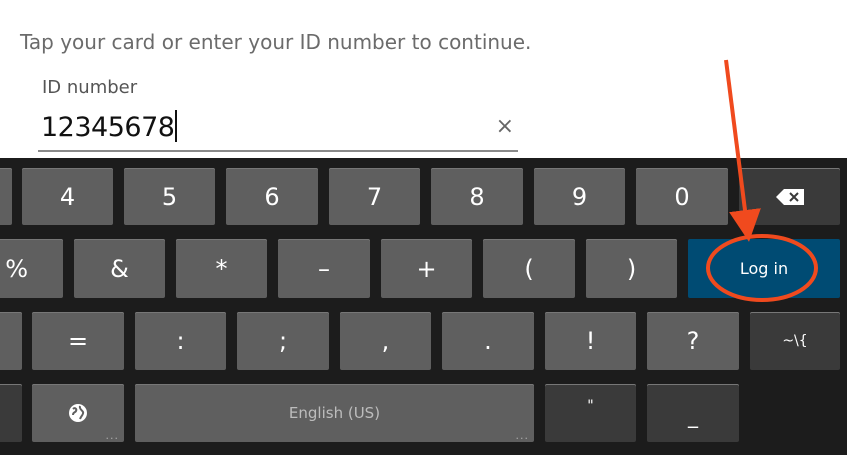 This screenshot has width=847, height=455. What do you see at coordinates (505, 126) in the screenshot?
I see `clear-icon: ×` at bounding box center [505, 126].